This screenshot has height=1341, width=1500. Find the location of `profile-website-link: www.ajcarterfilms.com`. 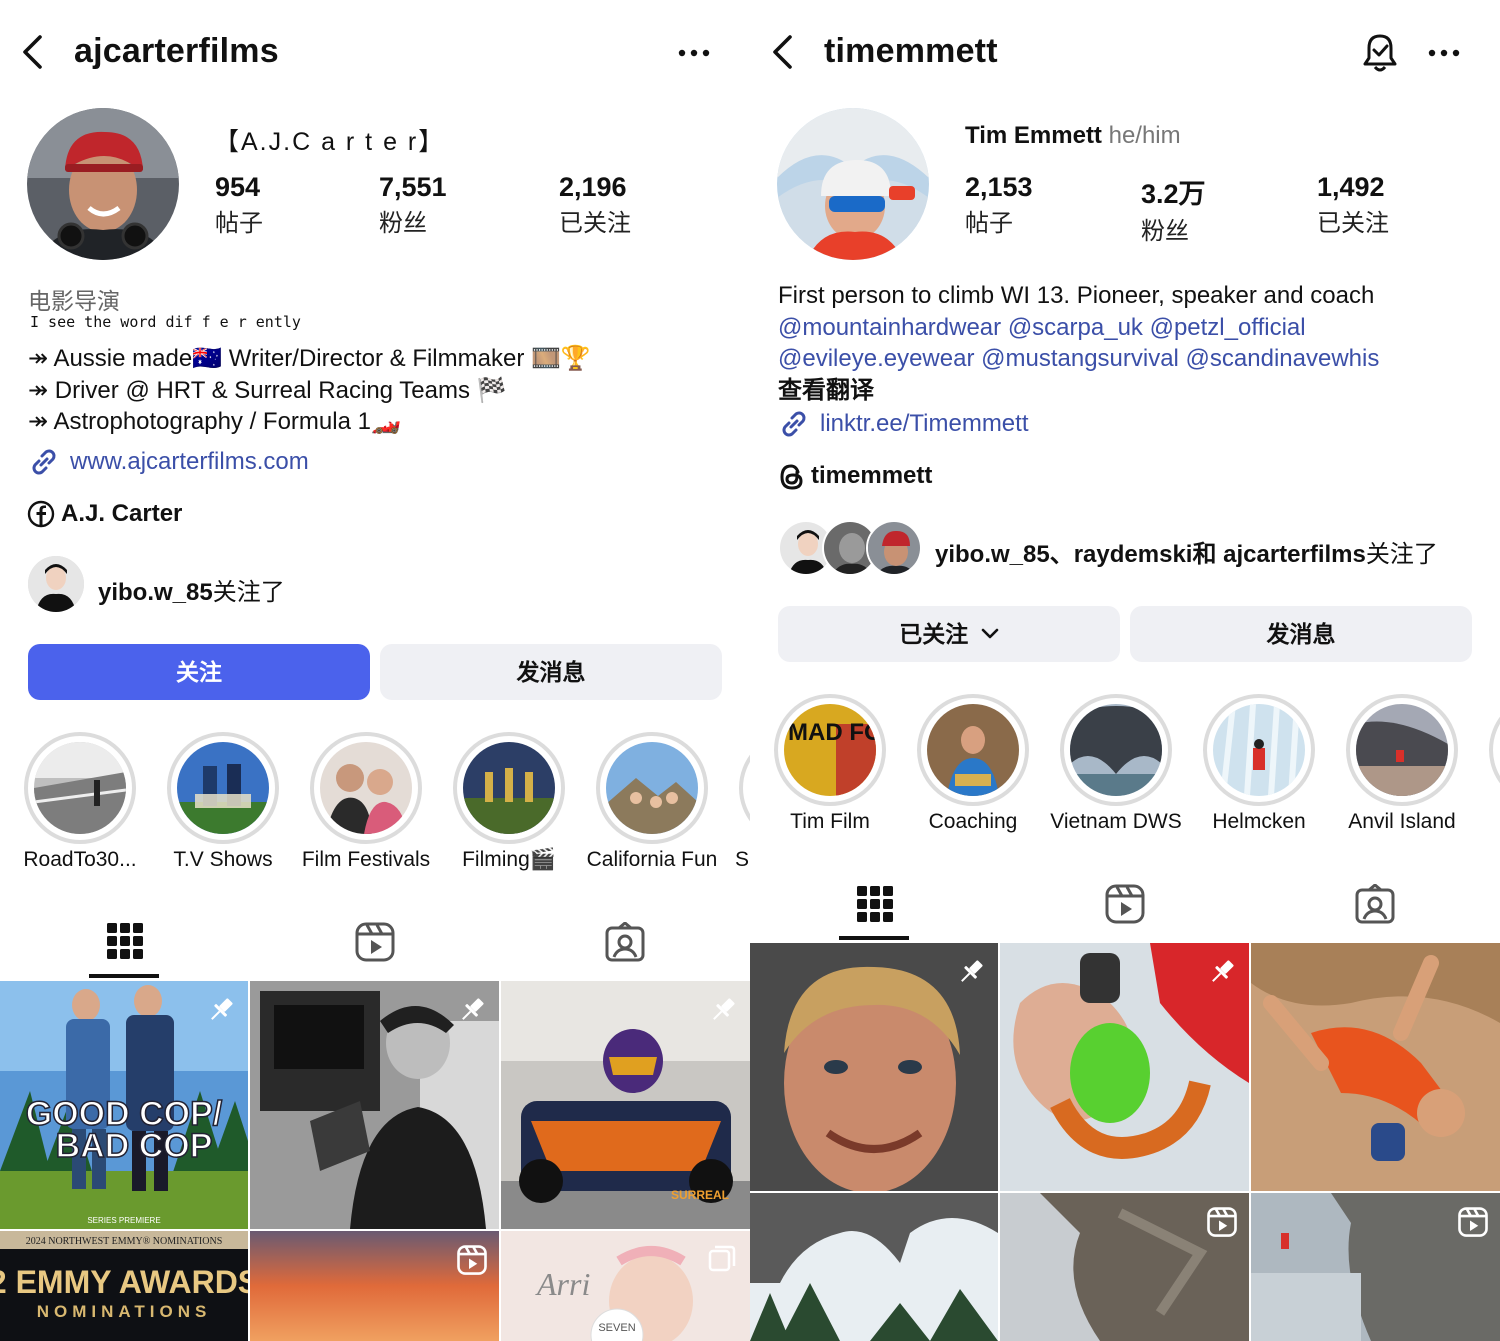

profile-website-link: www.ajcarterfilms.com is located at coordinates (189, 462).